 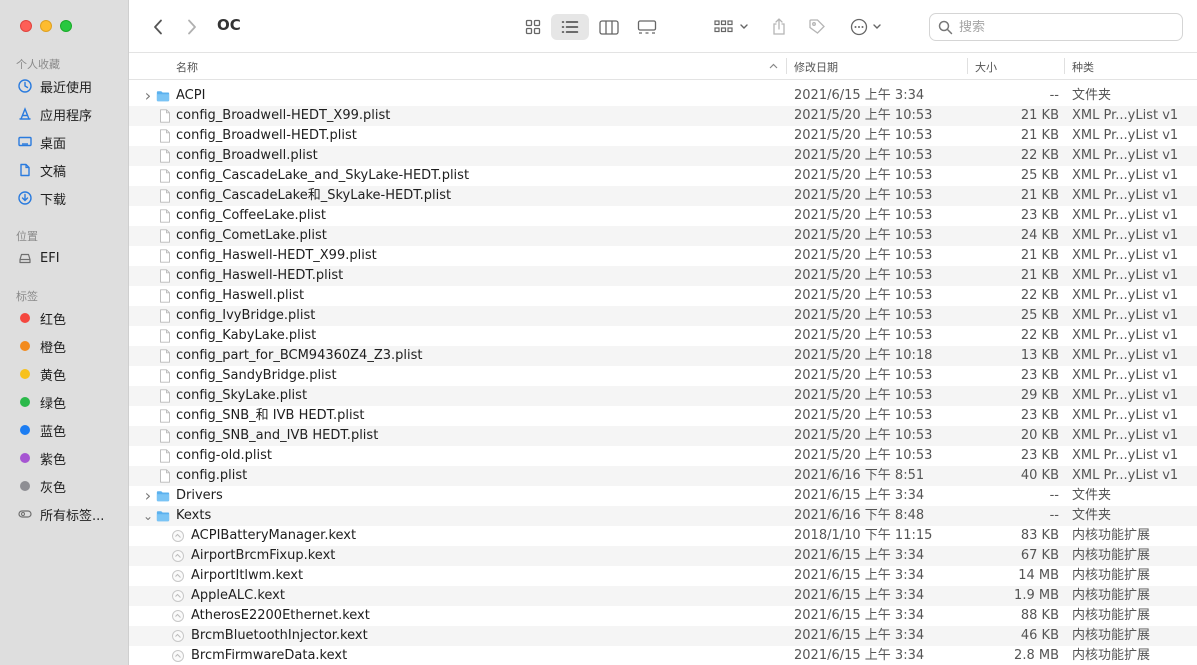 I want to click on sidebar-tag-item: 橙色, so click(x=42, y=346).